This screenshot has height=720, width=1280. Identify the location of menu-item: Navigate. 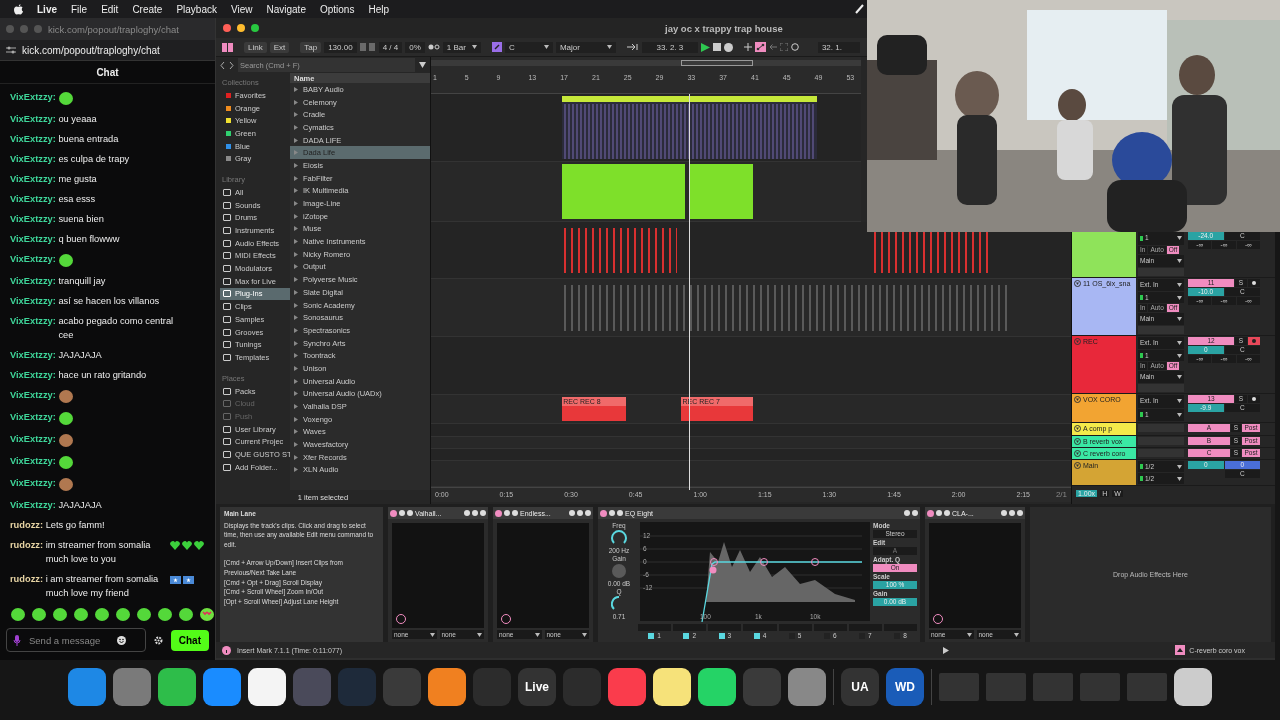
(286, 9).